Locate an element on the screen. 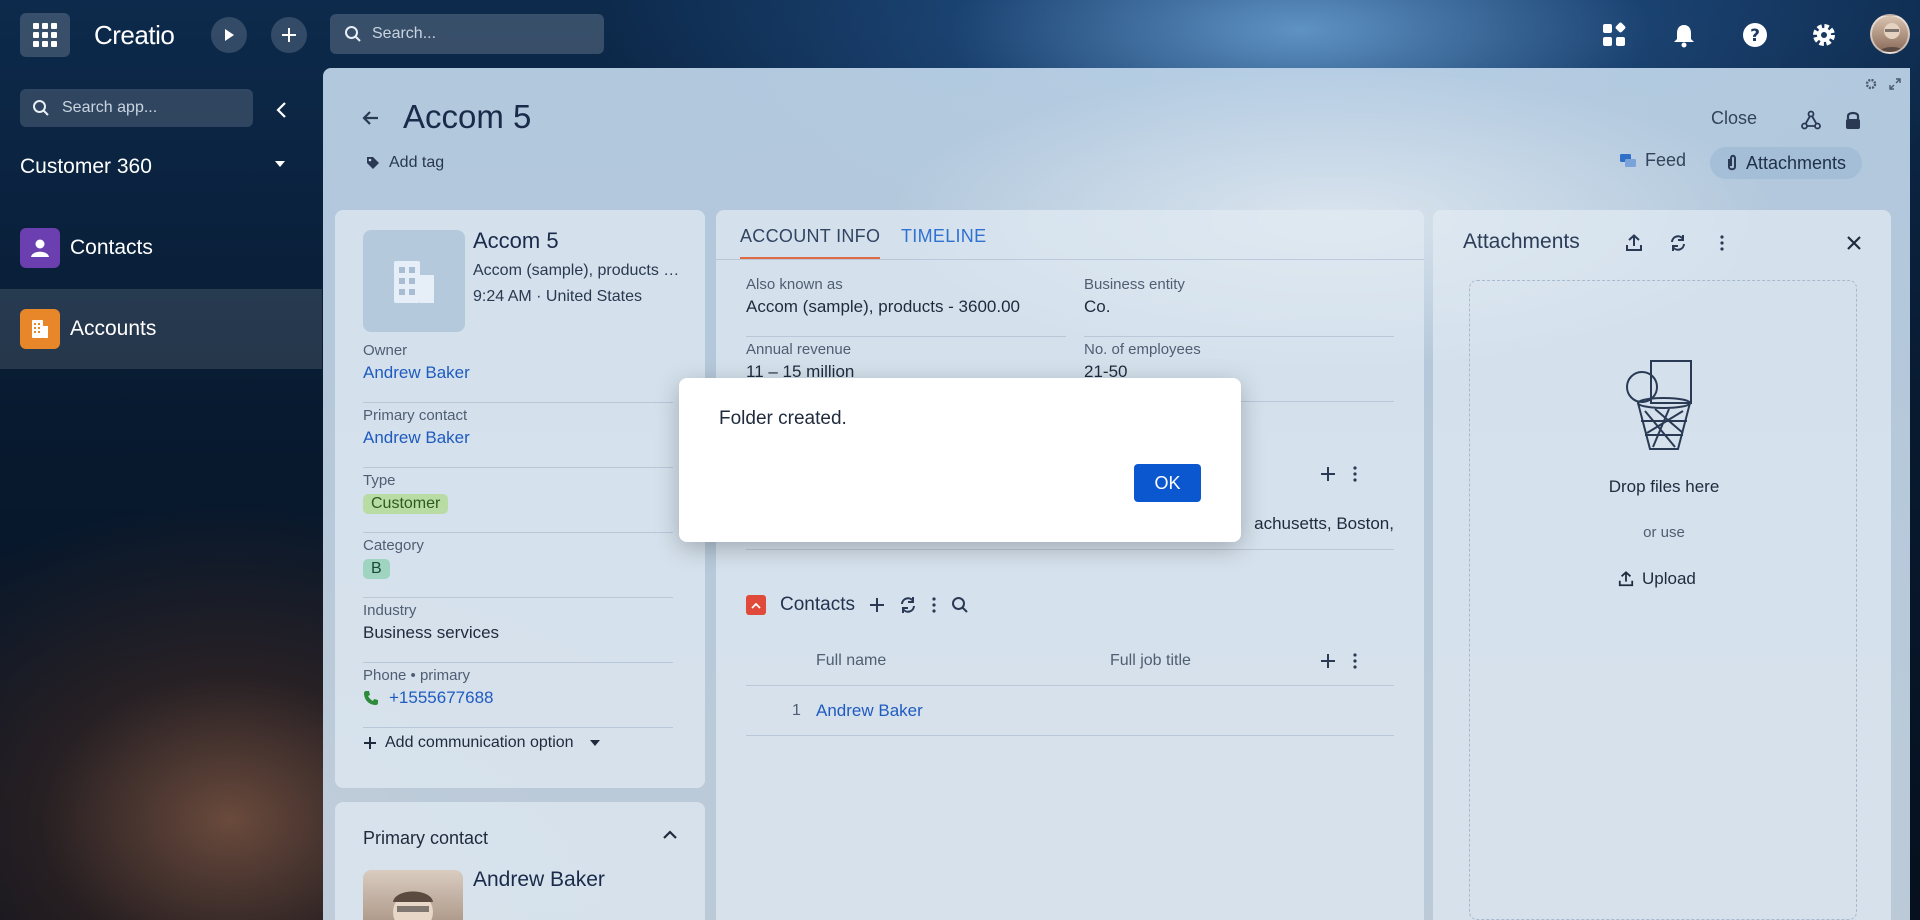  system-settings-button is located at coordinates (1824, 35).